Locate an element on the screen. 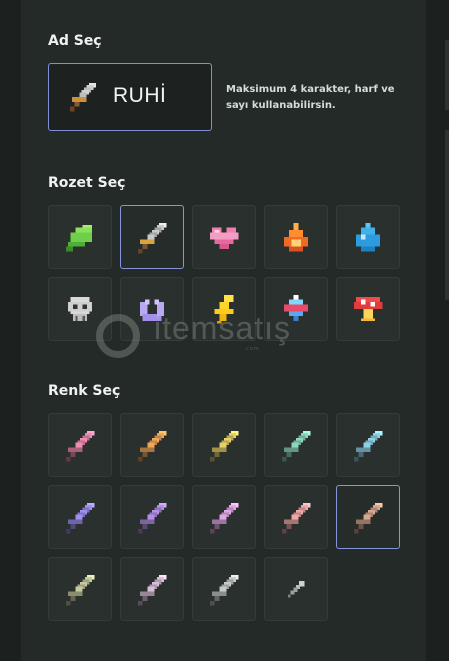 Image resolution: width=449 pixels, height=661 pixels. badge-option-crescent-moon is located at coordinates (152, 309).